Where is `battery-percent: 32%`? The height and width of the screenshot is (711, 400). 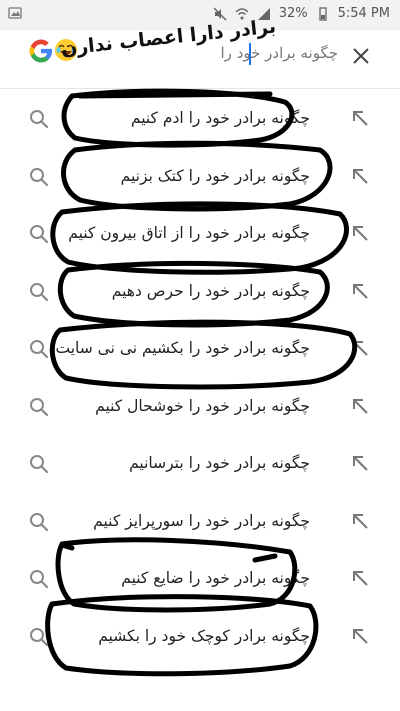
battery-percent: 32% is located at coordinates (293, 13).